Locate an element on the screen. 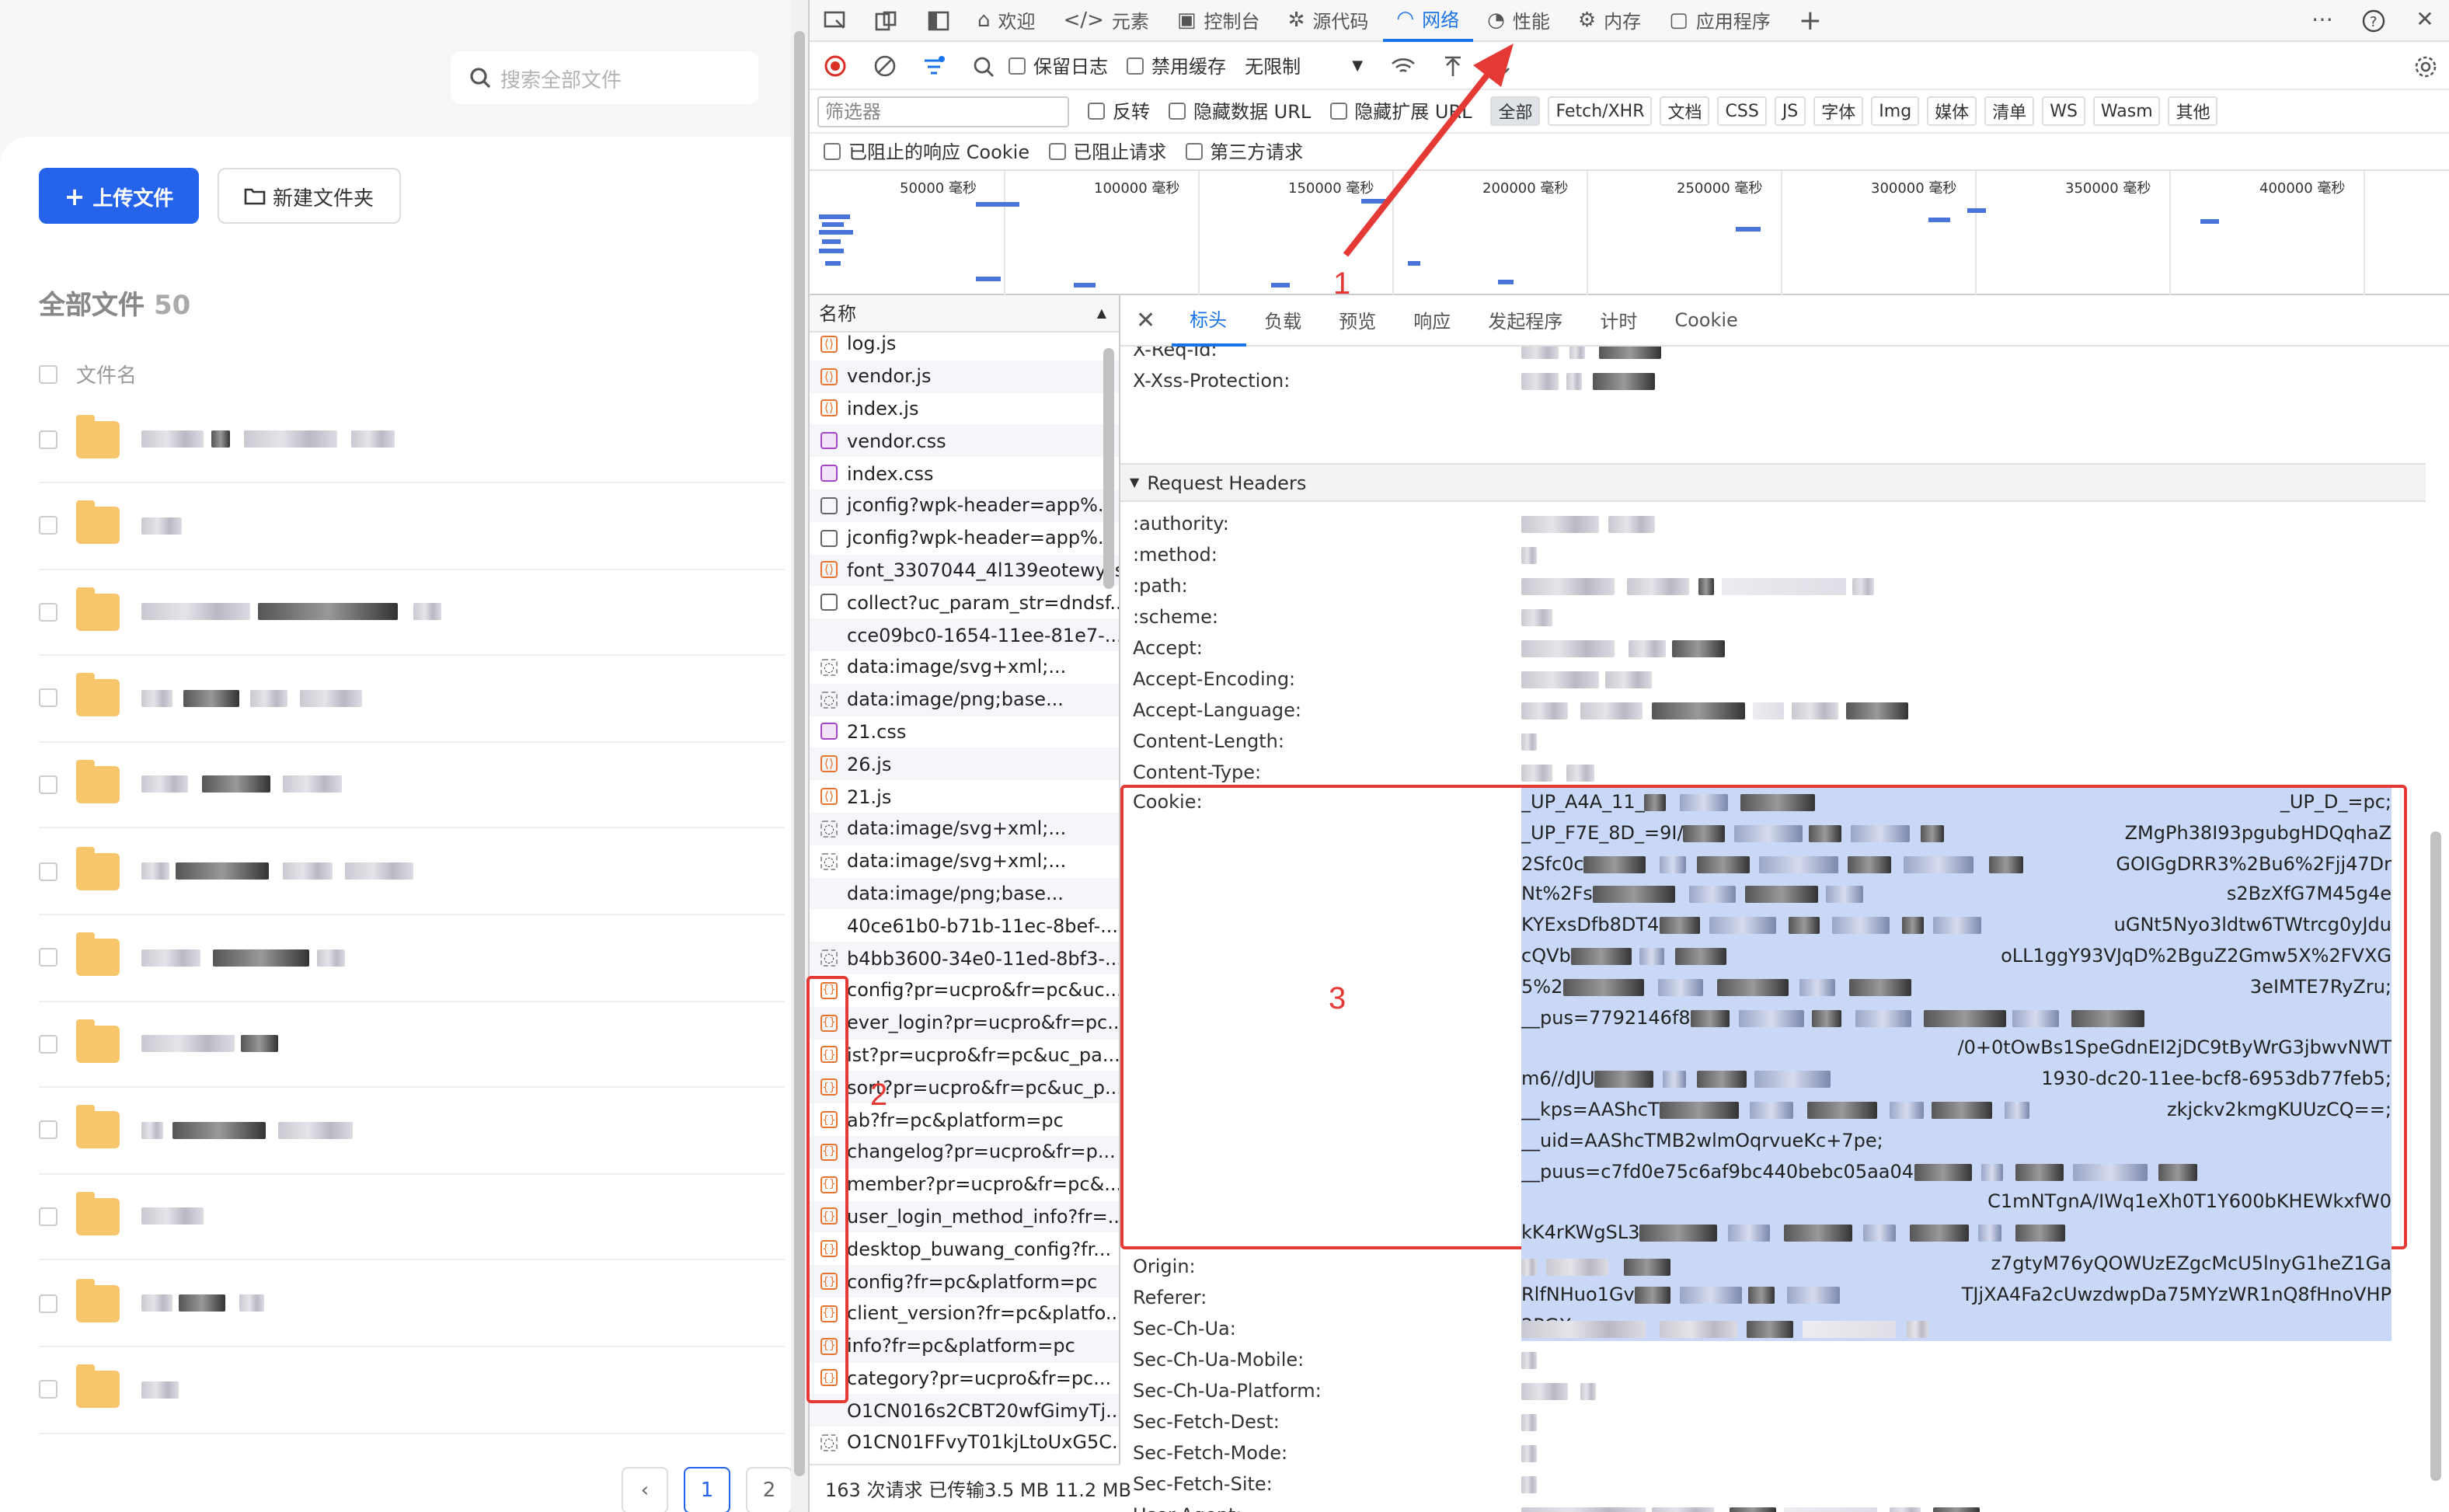 The height and width of the screenshot is (1512, 2449). type-filter-chip: Img is located at coordinates (1895, 111).